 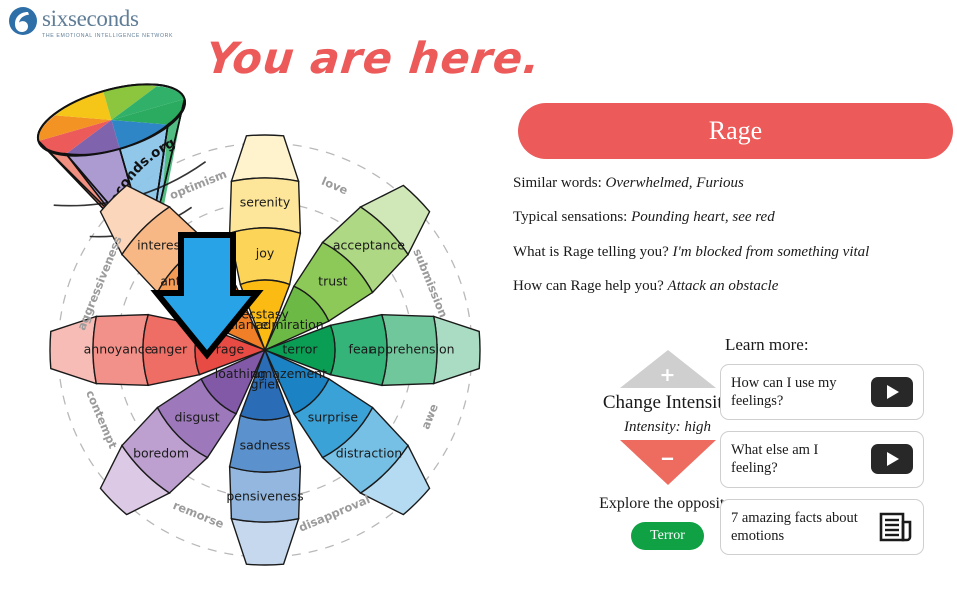 What do you see at coordinates (703, 217) in the screenshot?
I see `sensations-value: Pounding heart, see red` at bounding box center [703, 217].